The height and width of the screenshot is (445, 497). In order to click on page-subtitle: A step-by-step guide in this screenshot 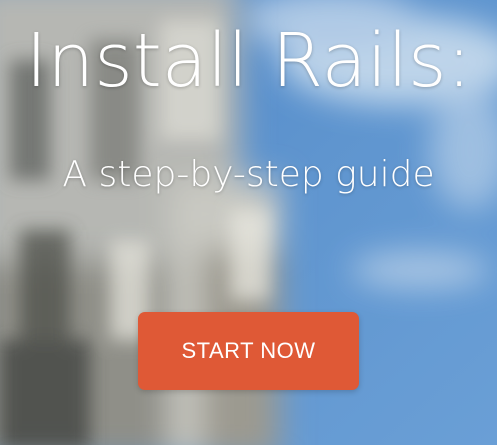, I will do `click(248, 174)`.